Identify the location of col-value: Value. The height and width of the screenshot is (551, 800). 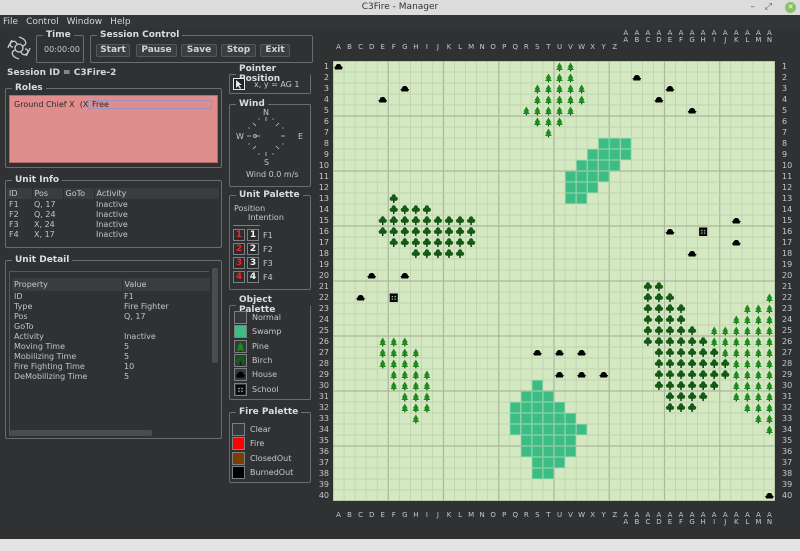
(166, 284).